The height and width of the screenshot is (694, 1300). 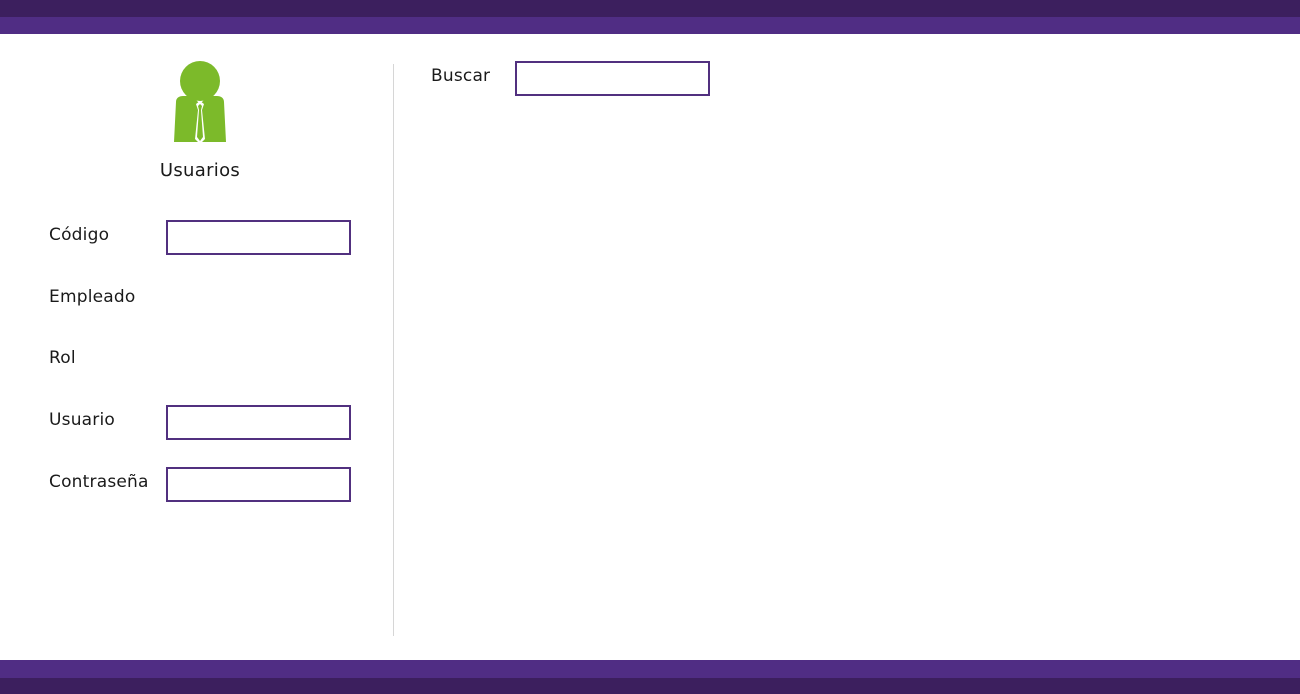 I want to click on codigo-label: Código, so click(x=79, y=235).